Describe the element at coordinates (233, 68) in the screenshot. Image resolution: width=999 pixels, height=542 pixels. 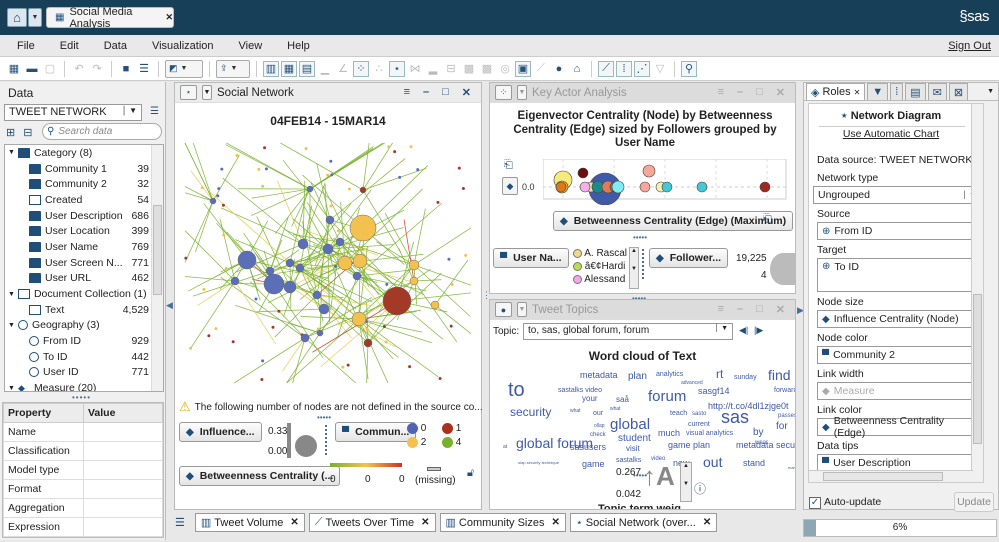
I see `export-dropdown: ⇪ ▼` at that location.